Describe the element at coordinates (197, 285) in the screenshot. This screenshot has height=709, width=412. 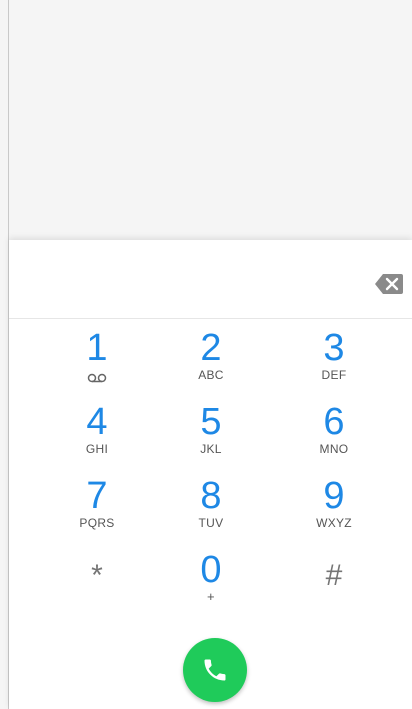
I see `digits-field` at that location.